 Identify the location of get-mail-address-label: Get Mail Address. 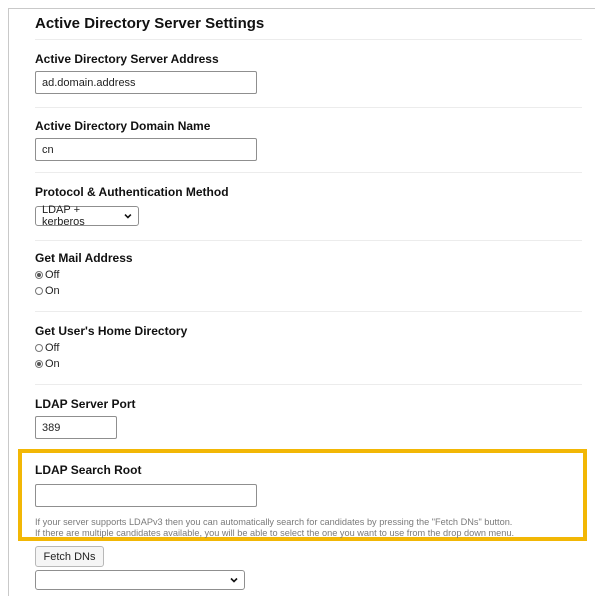
(84, 258).